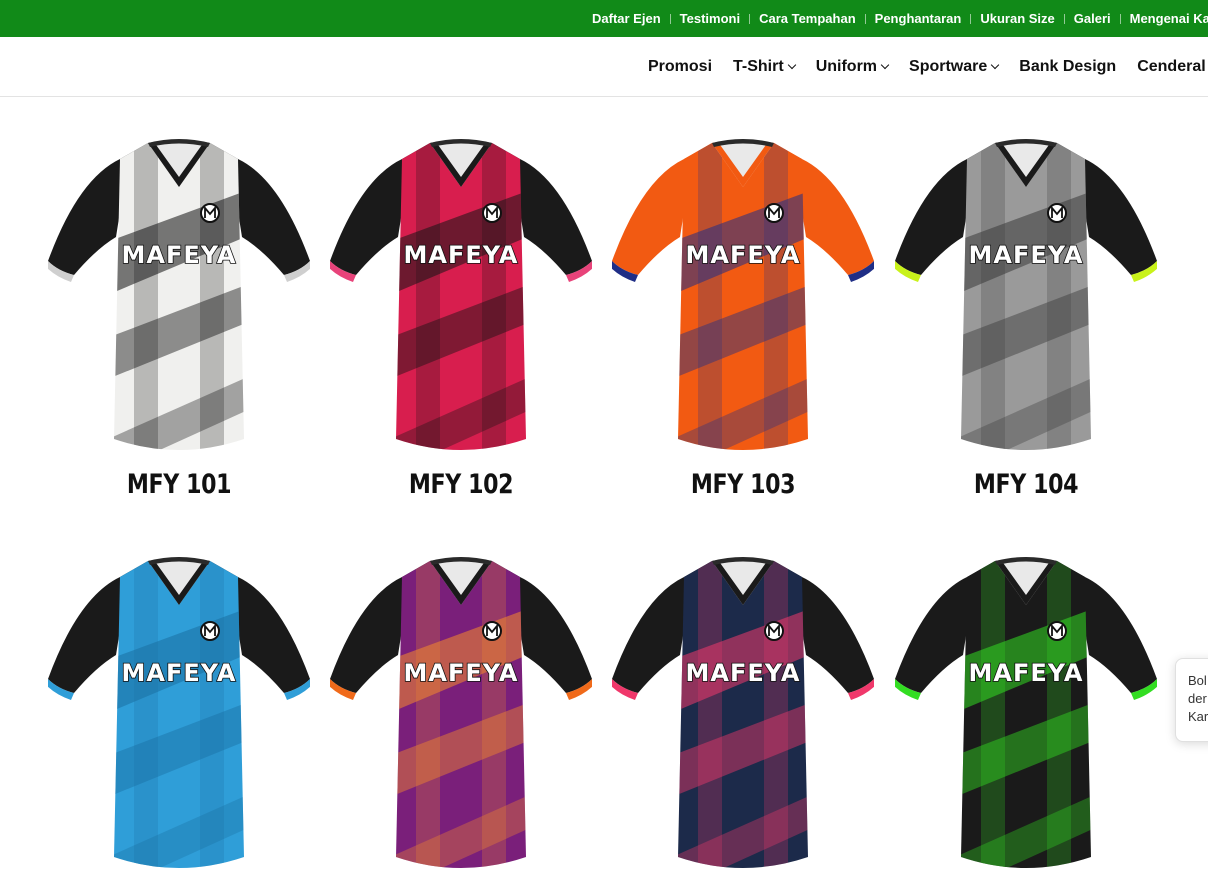  I want to click on chat-text-line: der, so click(1197, 698).